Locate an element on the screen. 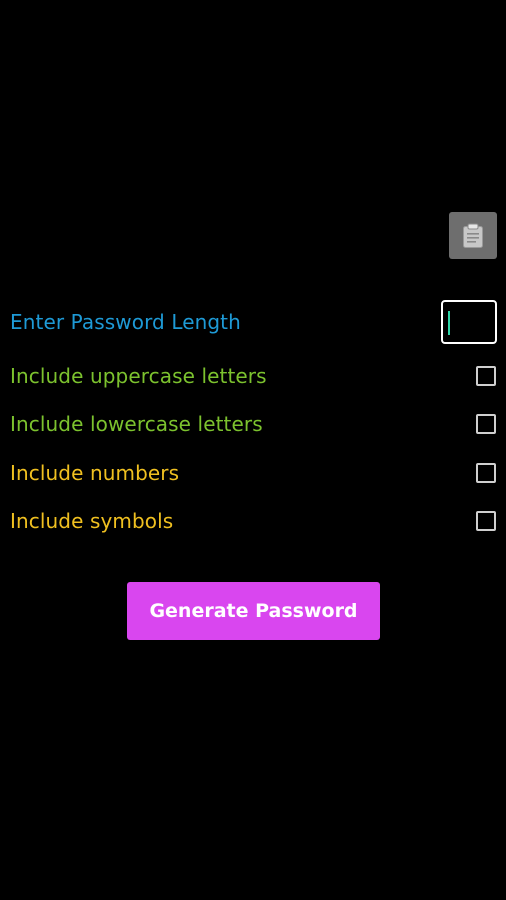 Image resolution: width=506 pixels, height=900 pixels. generate-password-button: Generate Password is located at coordinates (253, 611).